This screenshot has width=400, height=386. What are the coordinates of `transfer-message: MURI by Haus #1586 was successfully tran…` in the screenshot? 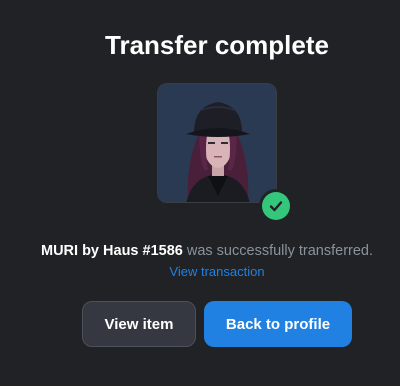 It's located at (207, 251).